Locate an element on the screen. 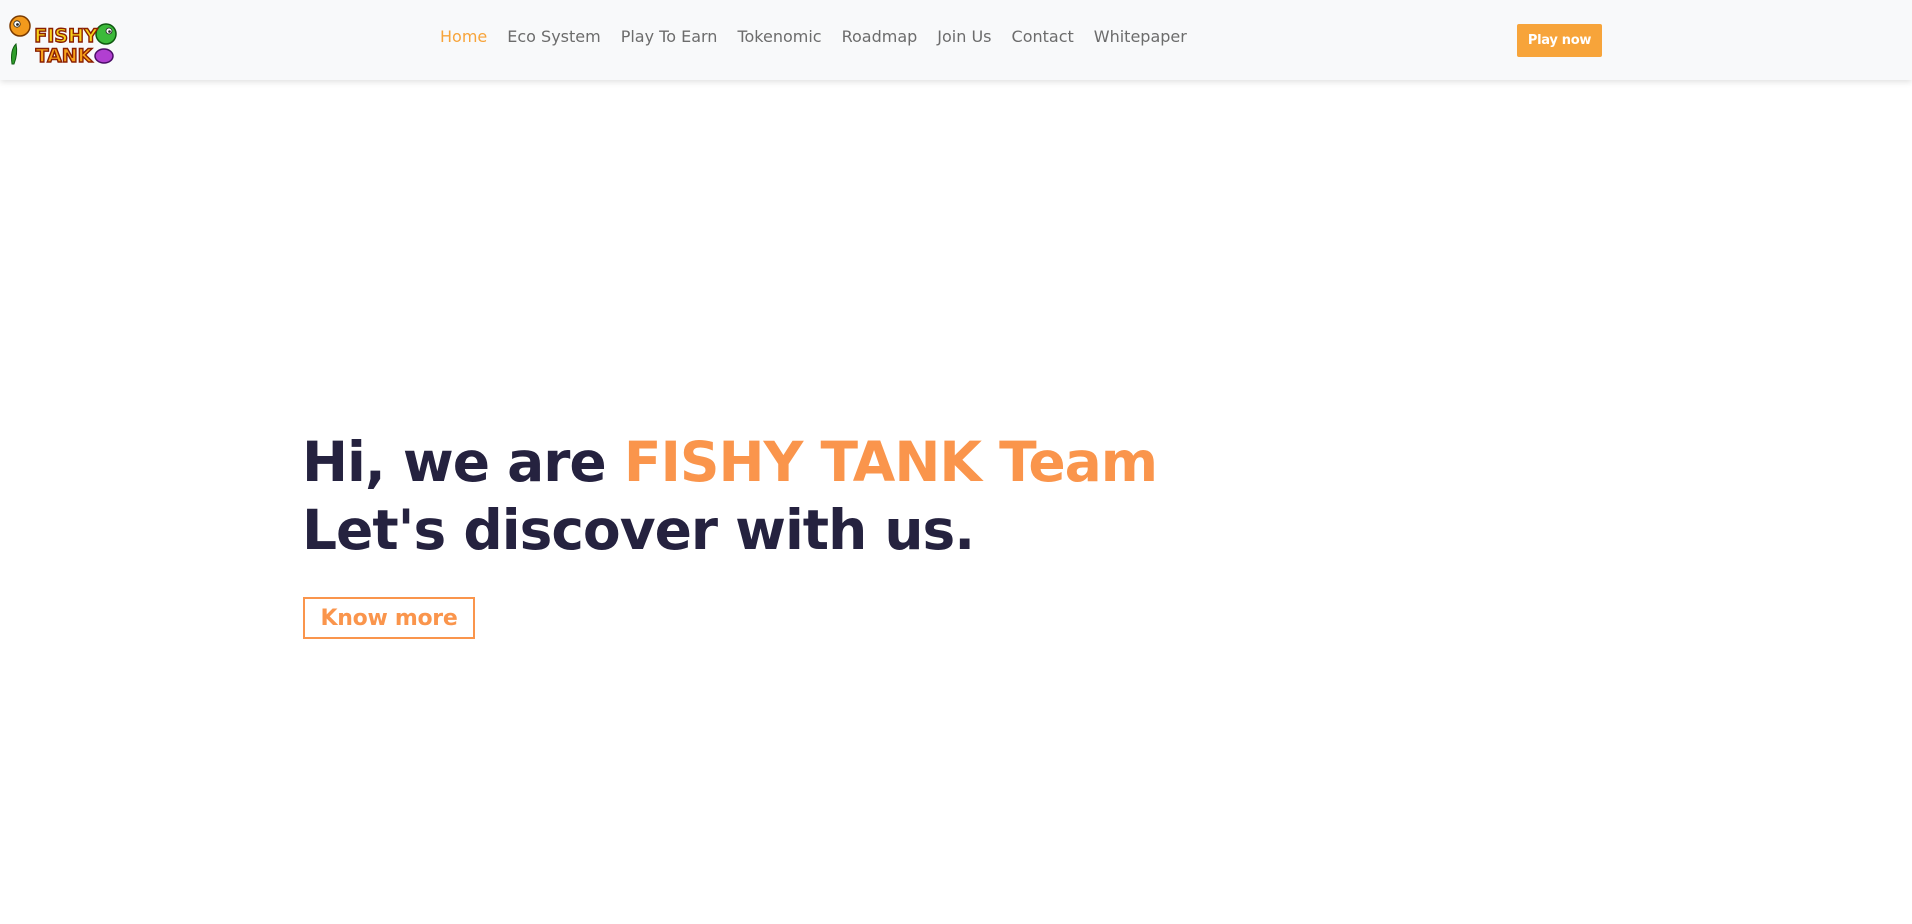  brand-logo: FISHY TANK is located at coordinates (62, 40).